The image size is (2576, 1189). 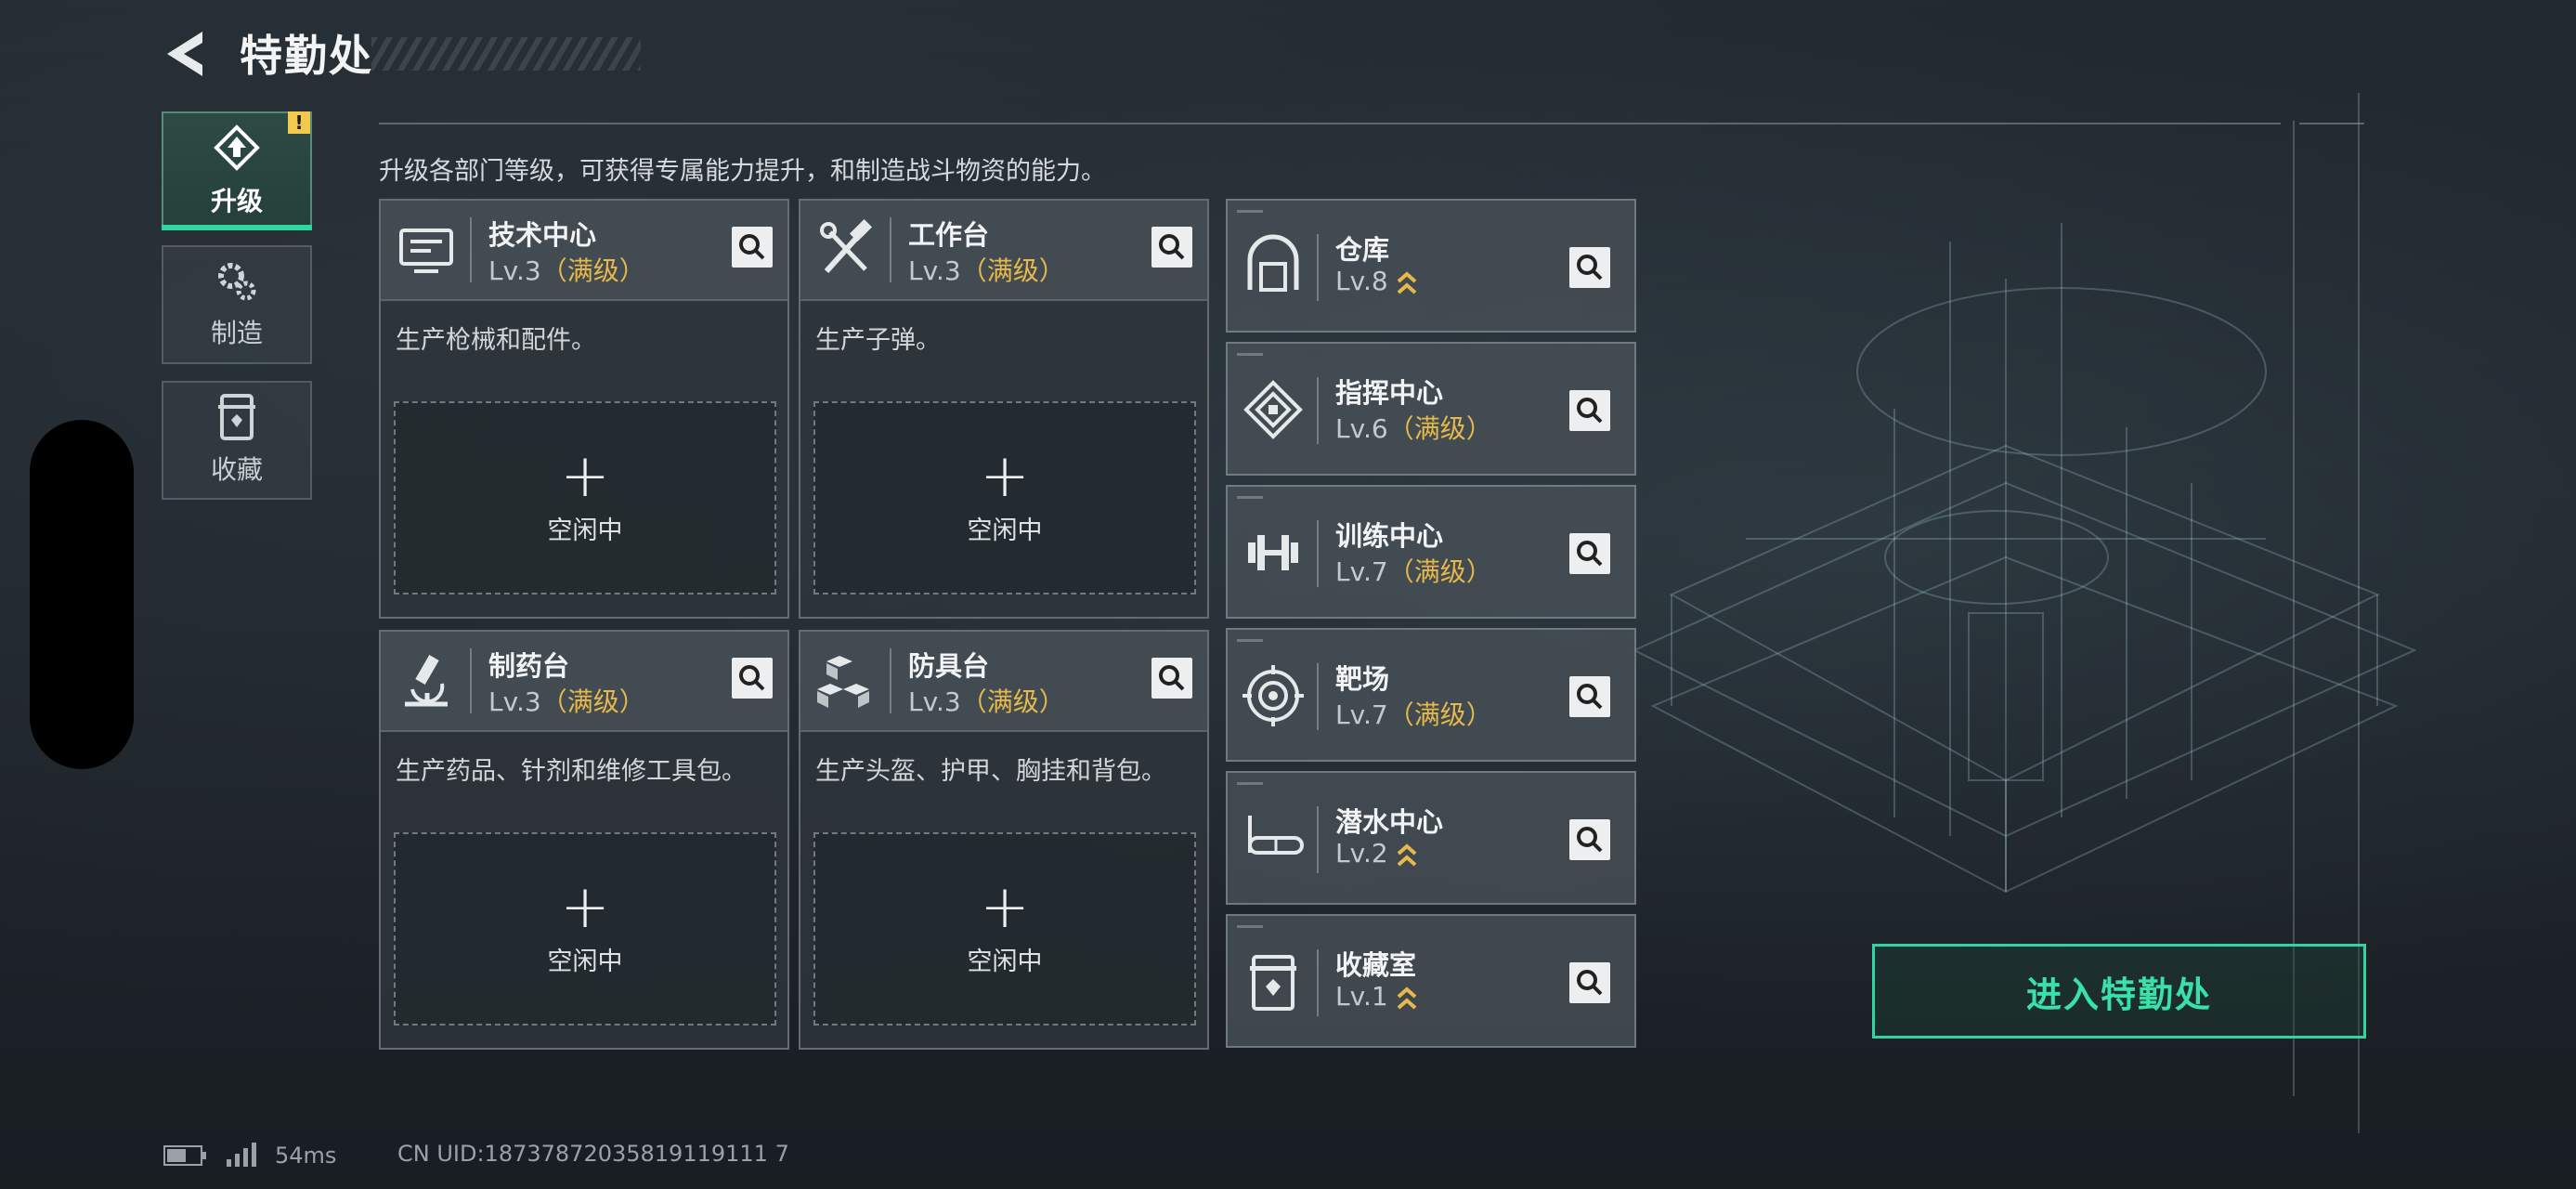 What do you see at coordinates (742, 172) in the screenshot?
I see `page-description: 升级各部门等级，可获得专属能力提升，和制造战斗物资的能力。` at bounding box center [742, 172].